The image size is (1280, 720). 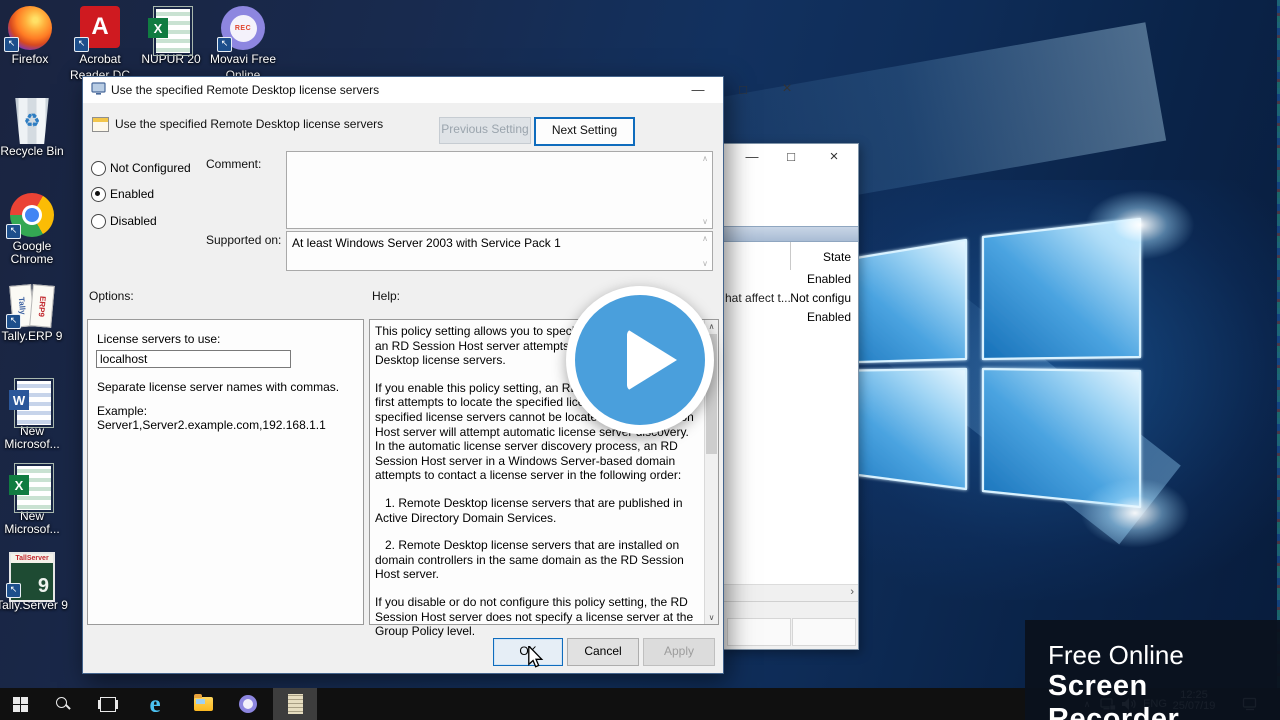 What do you see at coordinates (243, 59) in the screenshot?
I see `icon-label: Movavi Free` at bounding box center [243, 59].